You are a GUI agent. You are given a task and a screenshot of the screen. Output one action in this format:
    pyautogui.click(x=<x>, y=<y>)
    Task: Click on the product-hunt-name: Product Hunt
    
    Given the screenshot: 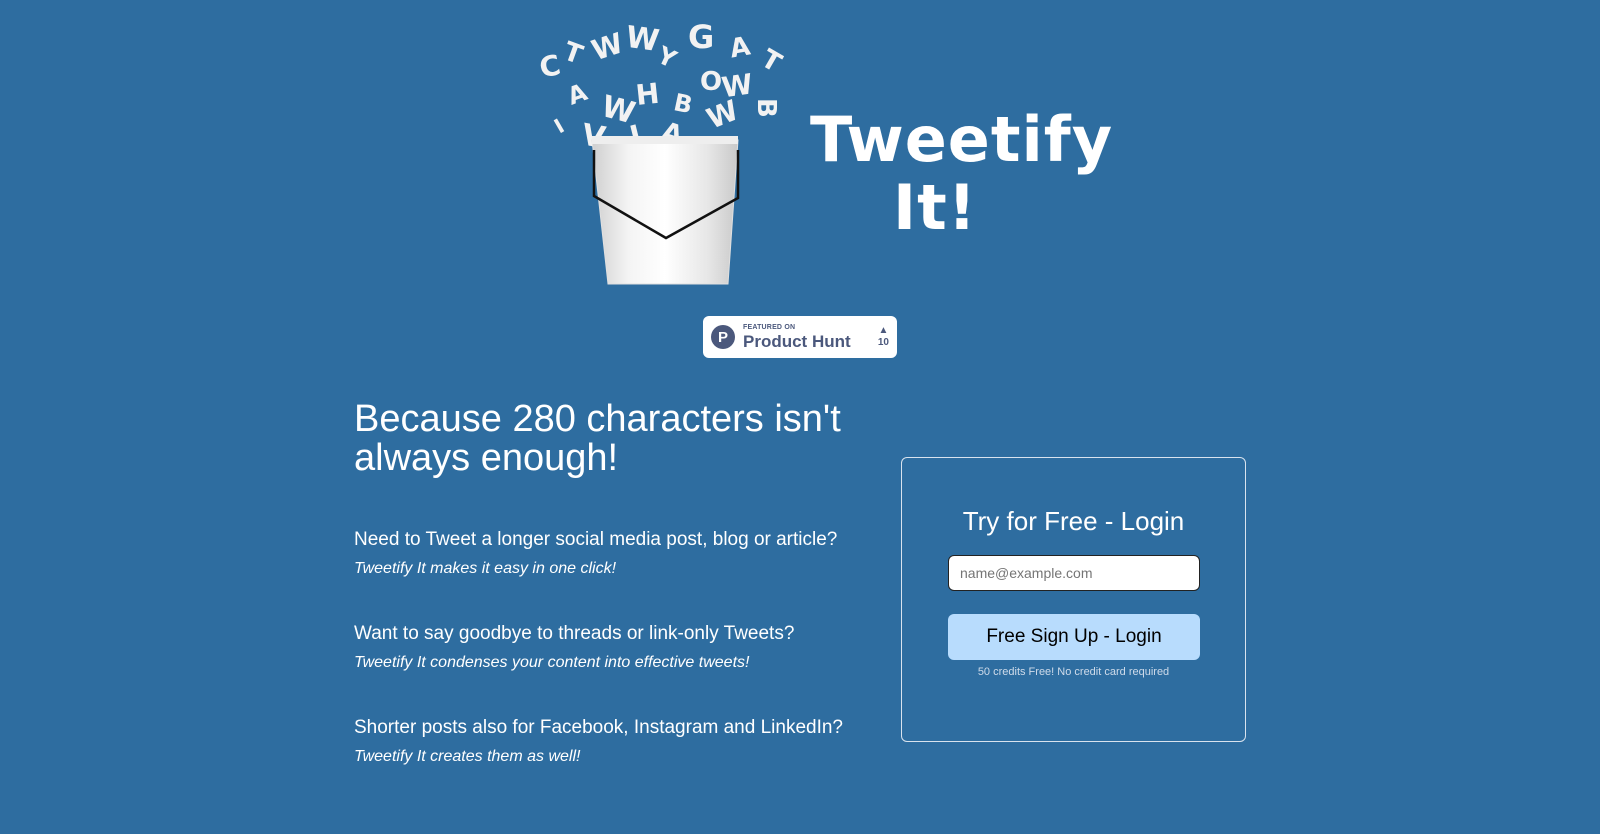 What is the action you would take?
    pyautogui.click(x=797, y=341)
    